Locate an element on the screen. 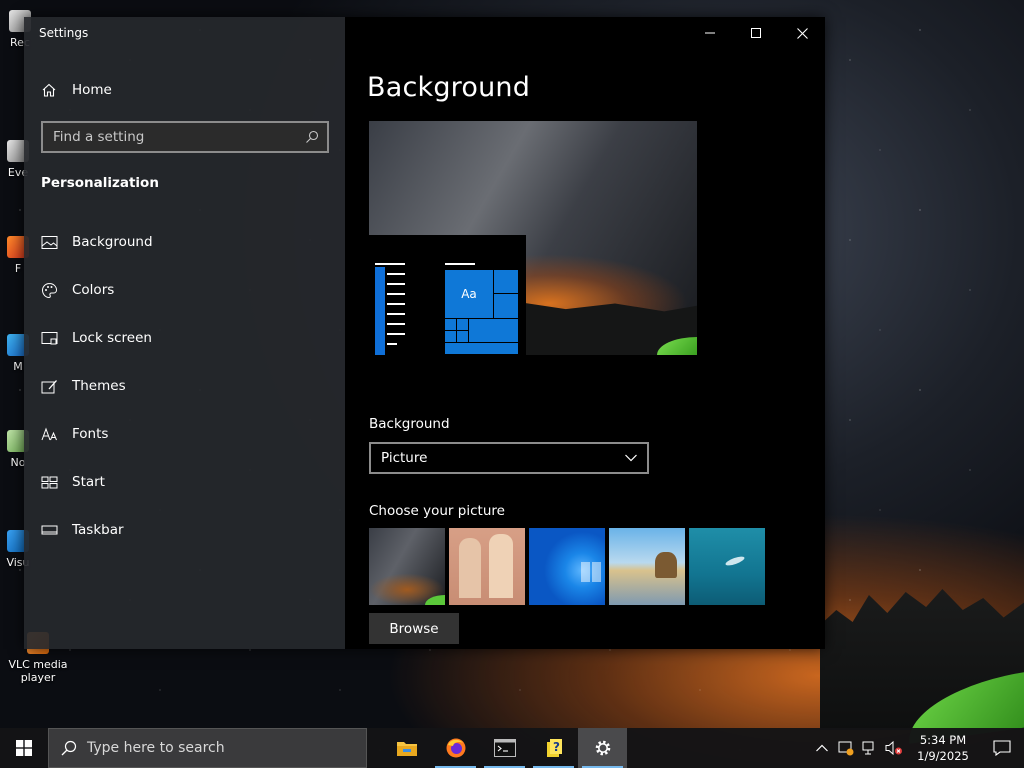  tray-network-button is located at coordinates (870, 748).